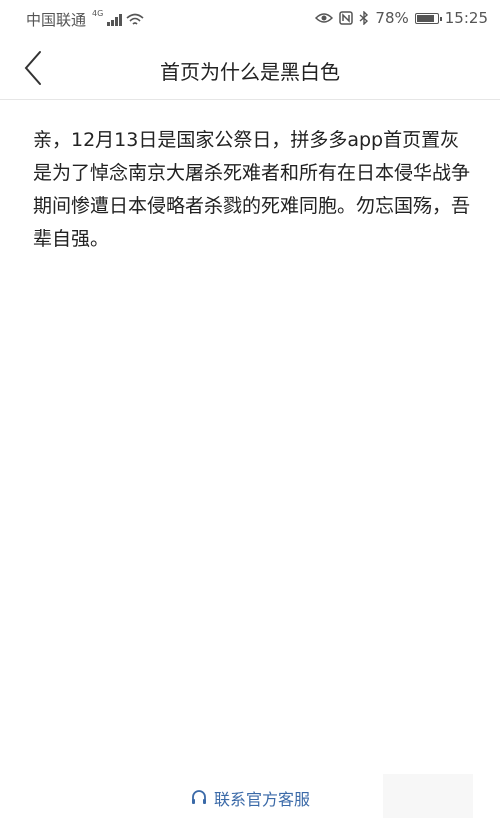 Image resolution: width=500 pixels, height=830 pixels. I want to click on status-left: 中国联通 4G, so click(85, 19).